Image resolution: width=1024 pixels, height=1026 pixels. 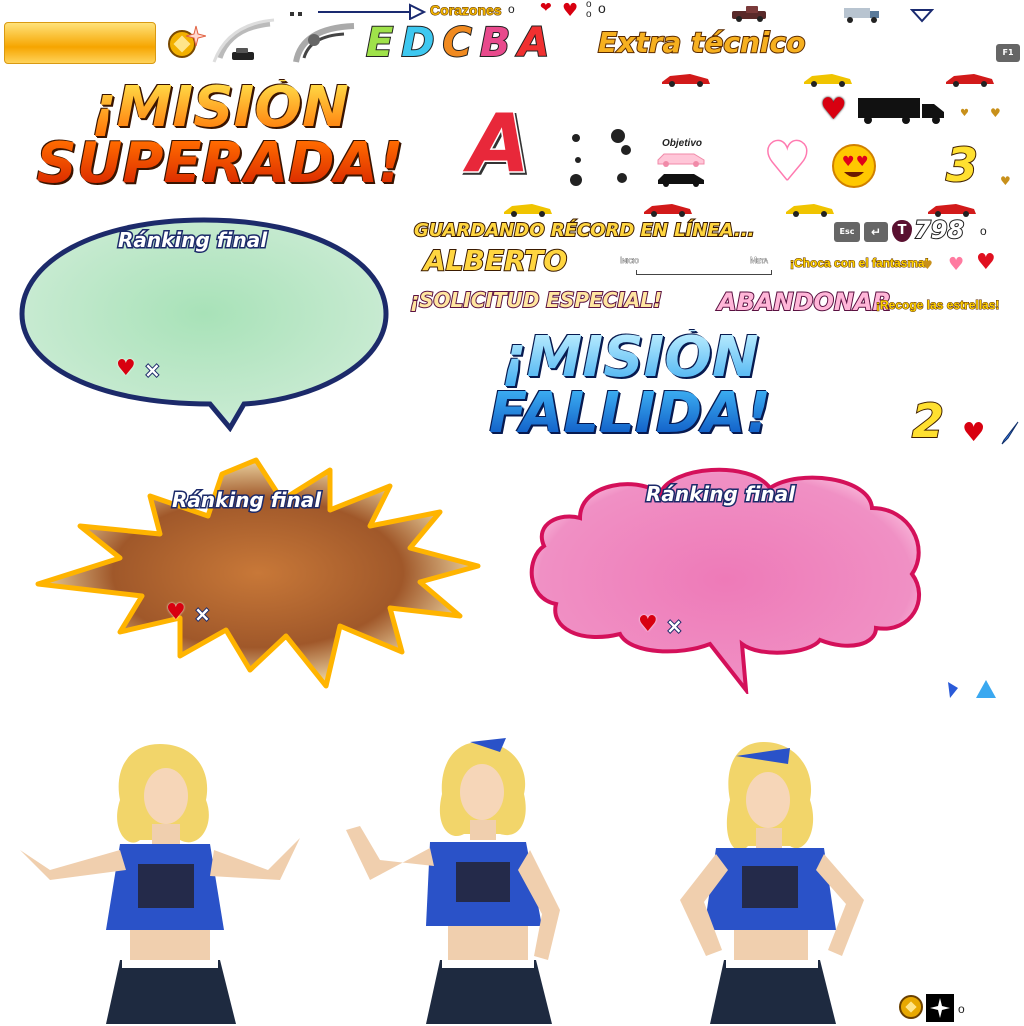 I want to click on truck-icon, so click(x=861, y=15).